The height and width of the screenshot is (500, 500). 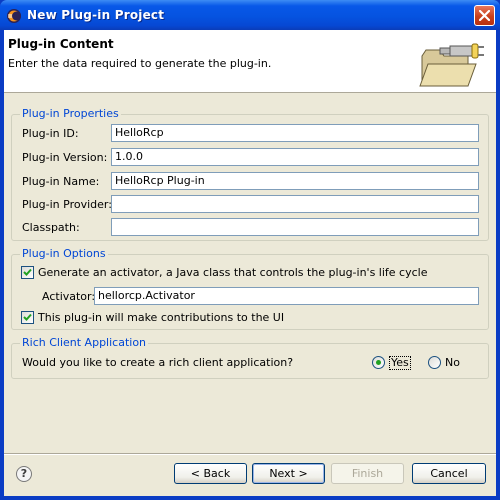 What do you see at coordinates (286, 296) in the screenshot?
I see `activator-field: hellorcp.Activator` at bounding box center [286, 296].